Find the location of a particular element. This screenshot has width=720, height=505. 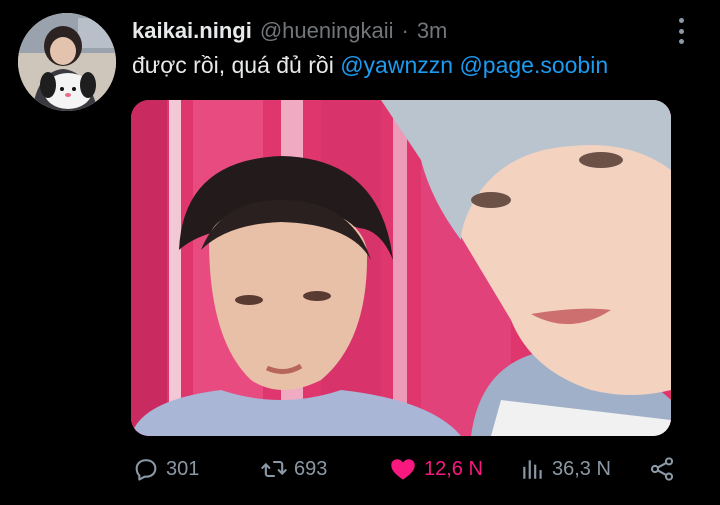

like-count: 12,6 N is located at coordinates (453, 468).